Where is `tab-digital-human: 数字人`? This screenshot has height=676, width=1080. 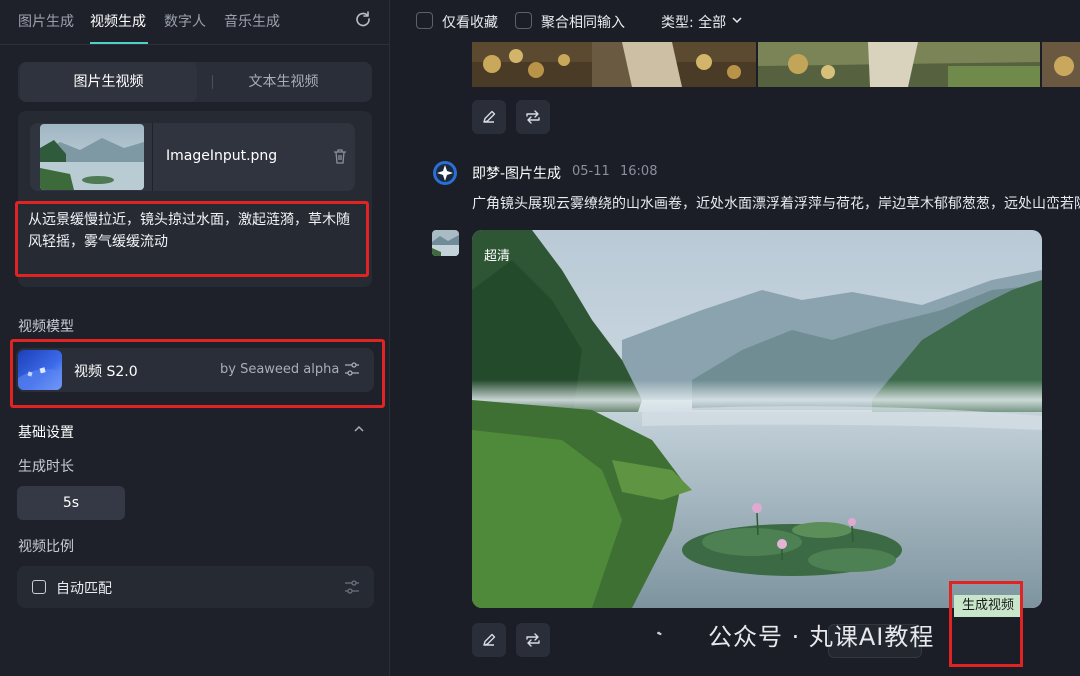
tab-digital-human: 数字人 is located at coordinates (185, 21).